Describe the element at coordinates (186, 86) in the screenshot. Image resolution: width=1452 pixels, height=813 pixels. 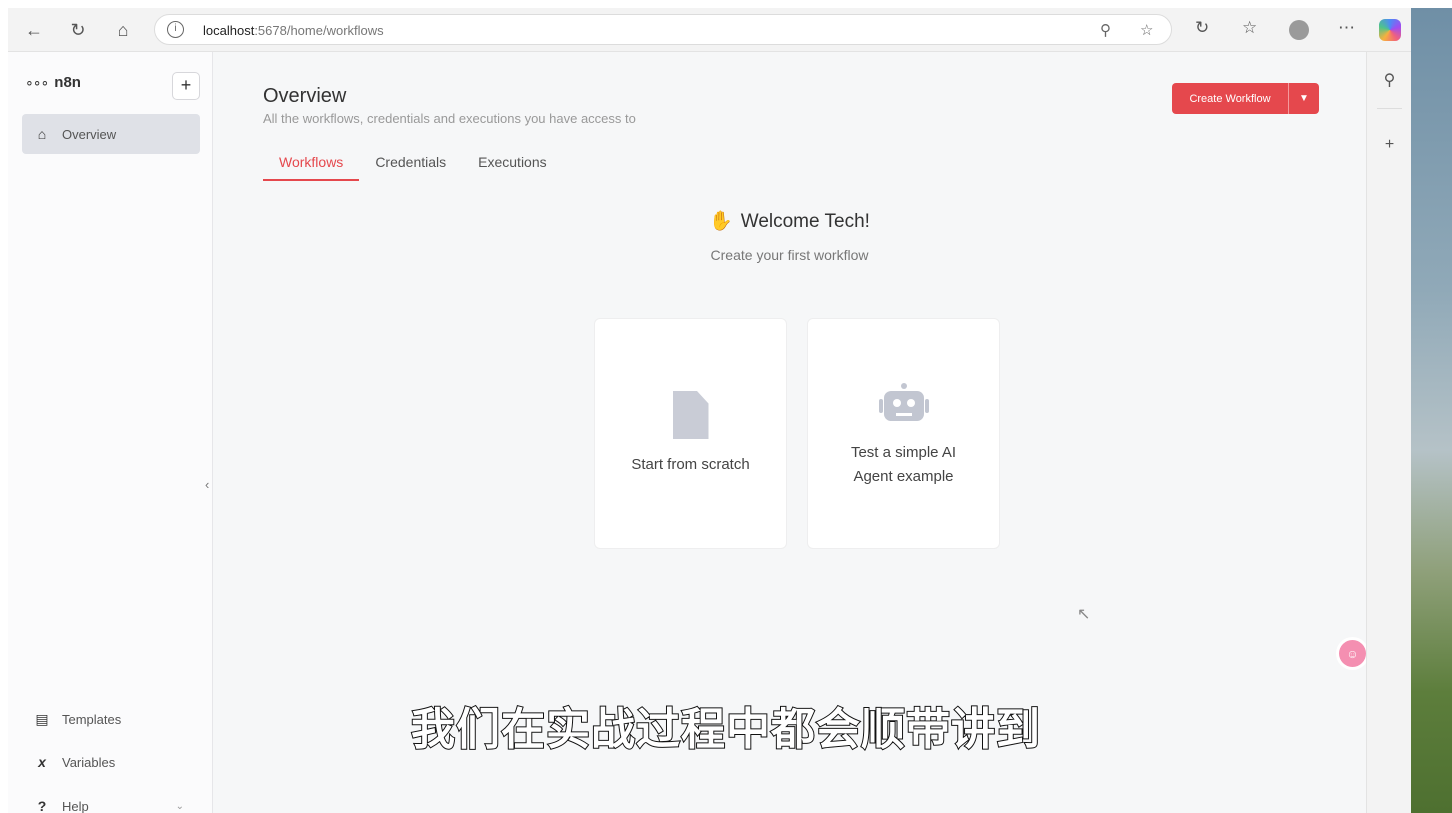
I see `add-button: +` at that location.